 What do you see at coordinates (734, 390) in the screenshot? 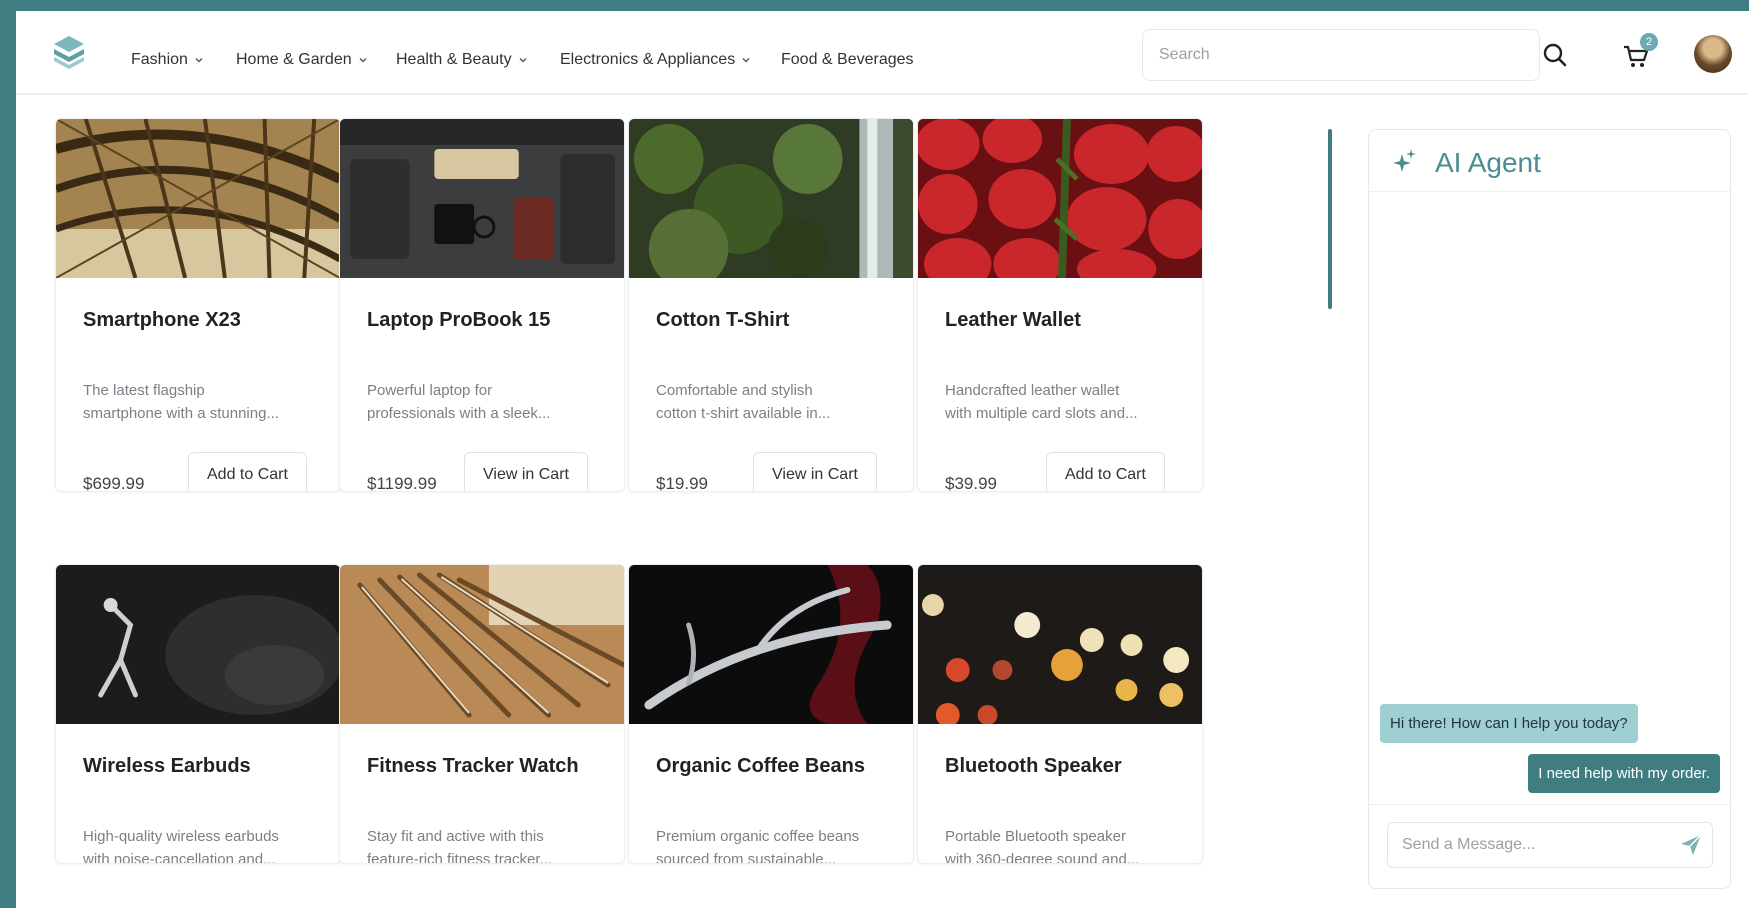
I see `product-description-line: Comfortable and stylish` at bounding box center [734, 390].